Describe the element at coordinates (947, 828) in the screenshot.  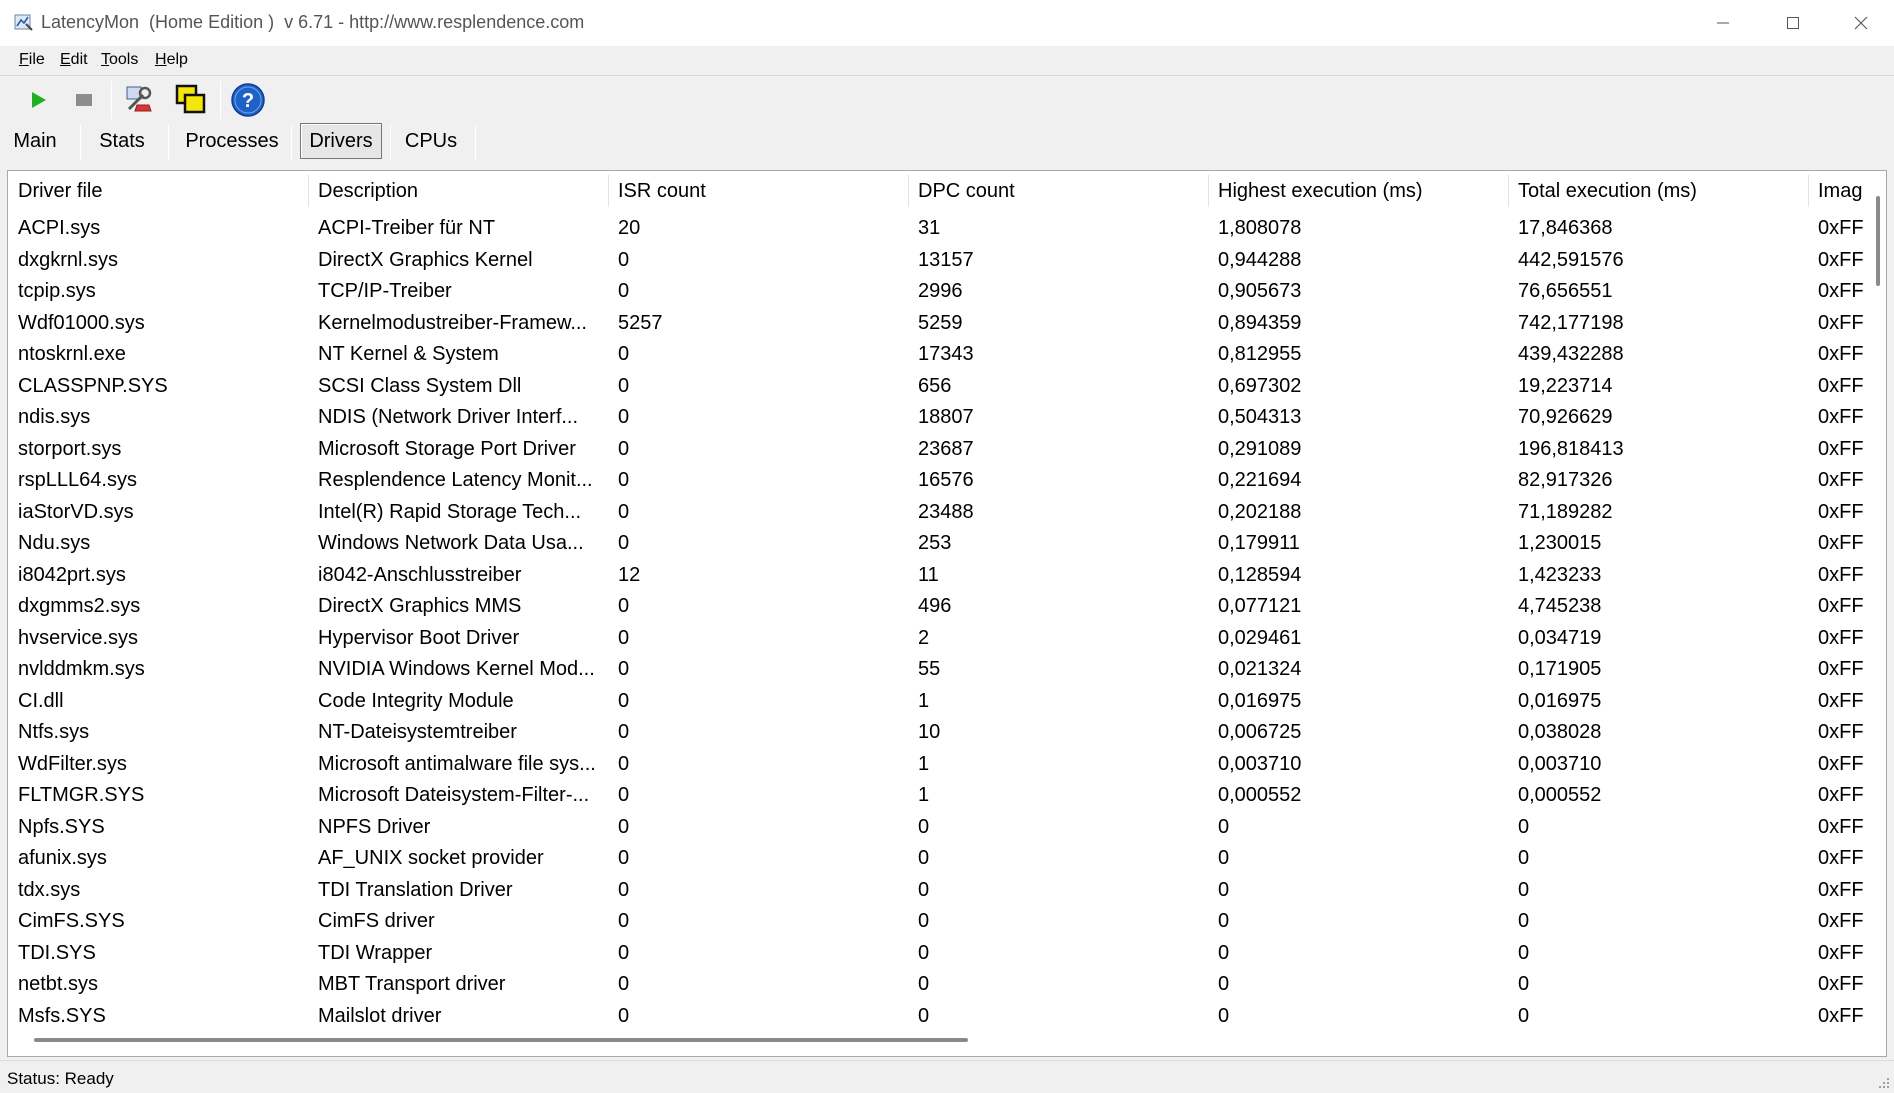
I see `table-row: Npfs.SYS NPFS Driver 0 0 0 0 0xFF` at that location.